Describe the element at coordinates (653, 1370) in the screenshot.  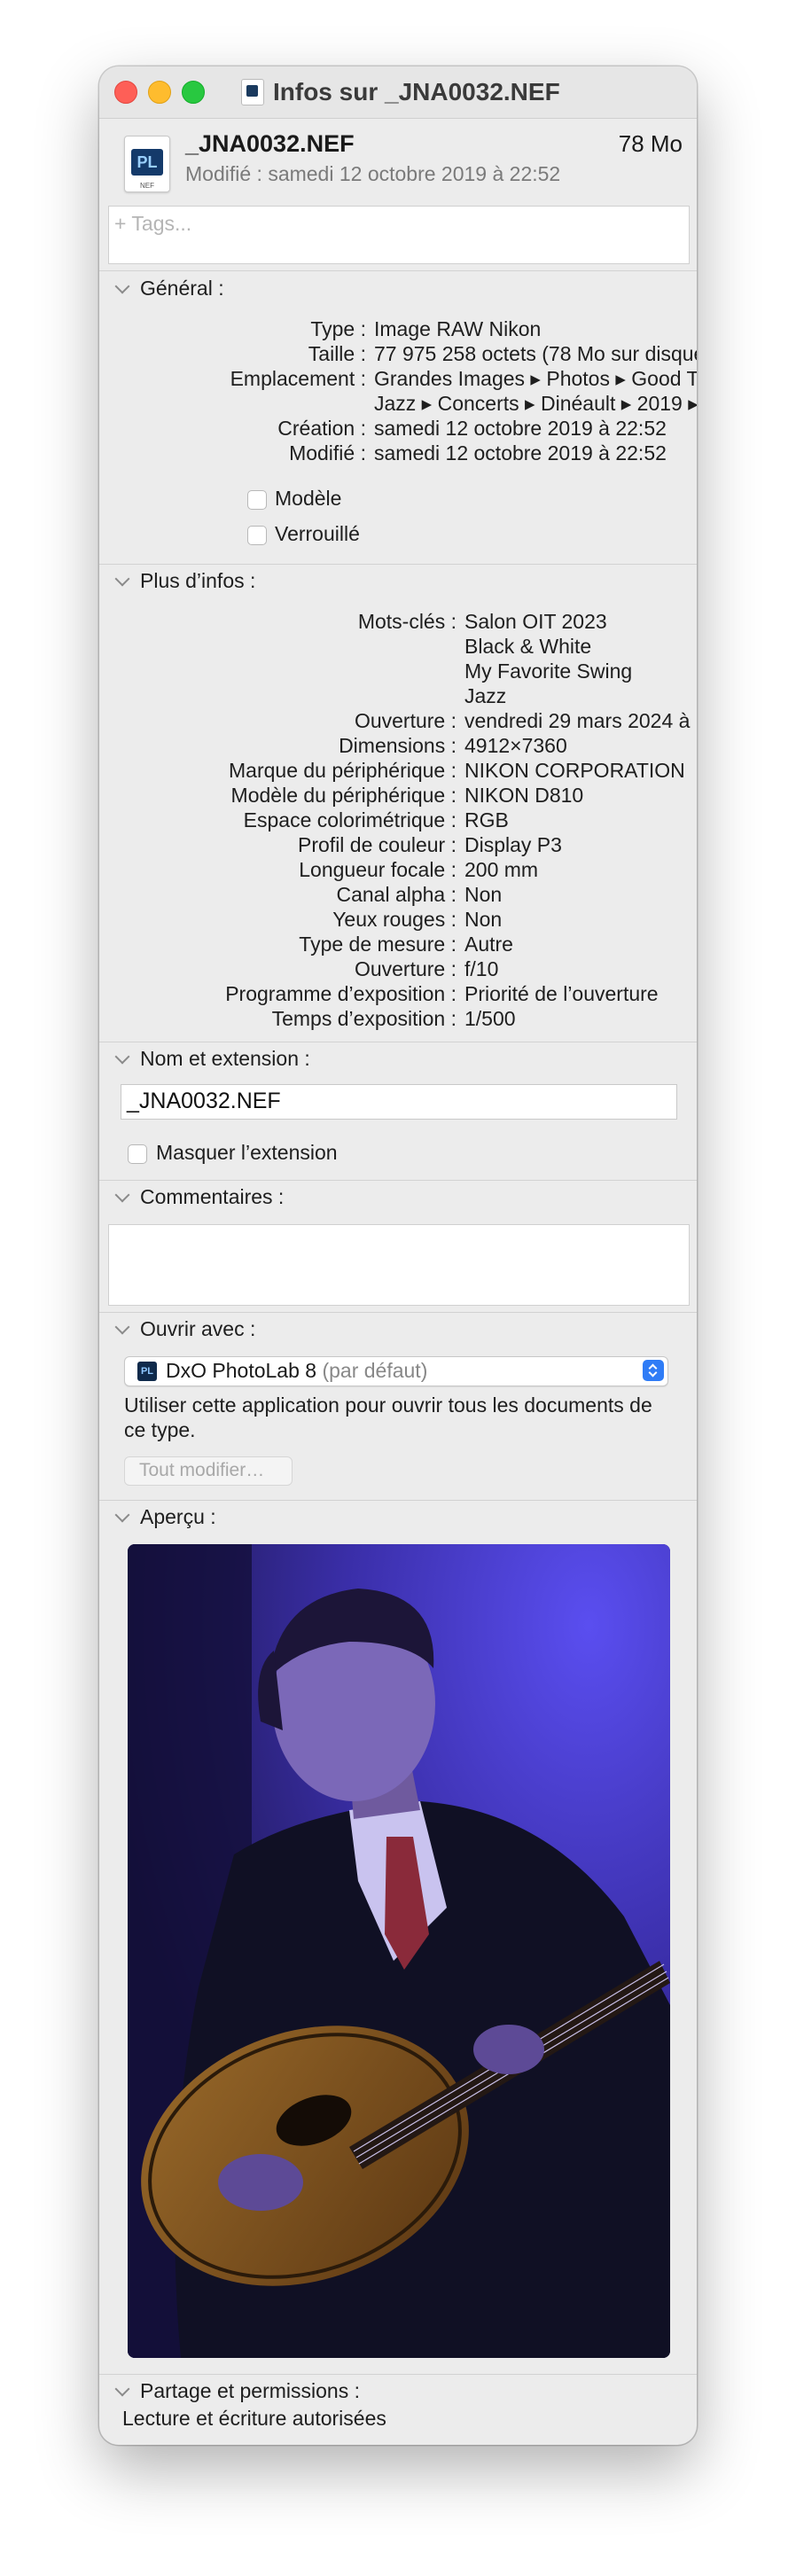
I see `popup-stepper-icon` at that location.